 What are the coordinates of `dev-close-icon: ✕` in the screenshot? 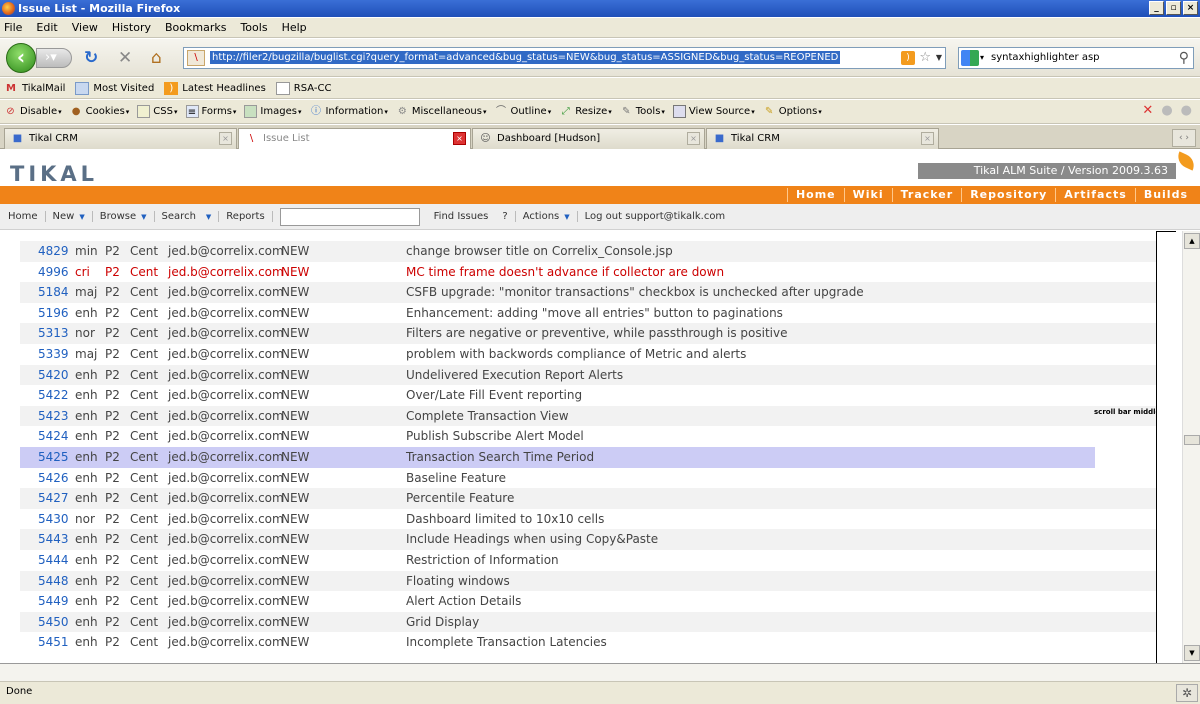 It's located at (1147, 111).